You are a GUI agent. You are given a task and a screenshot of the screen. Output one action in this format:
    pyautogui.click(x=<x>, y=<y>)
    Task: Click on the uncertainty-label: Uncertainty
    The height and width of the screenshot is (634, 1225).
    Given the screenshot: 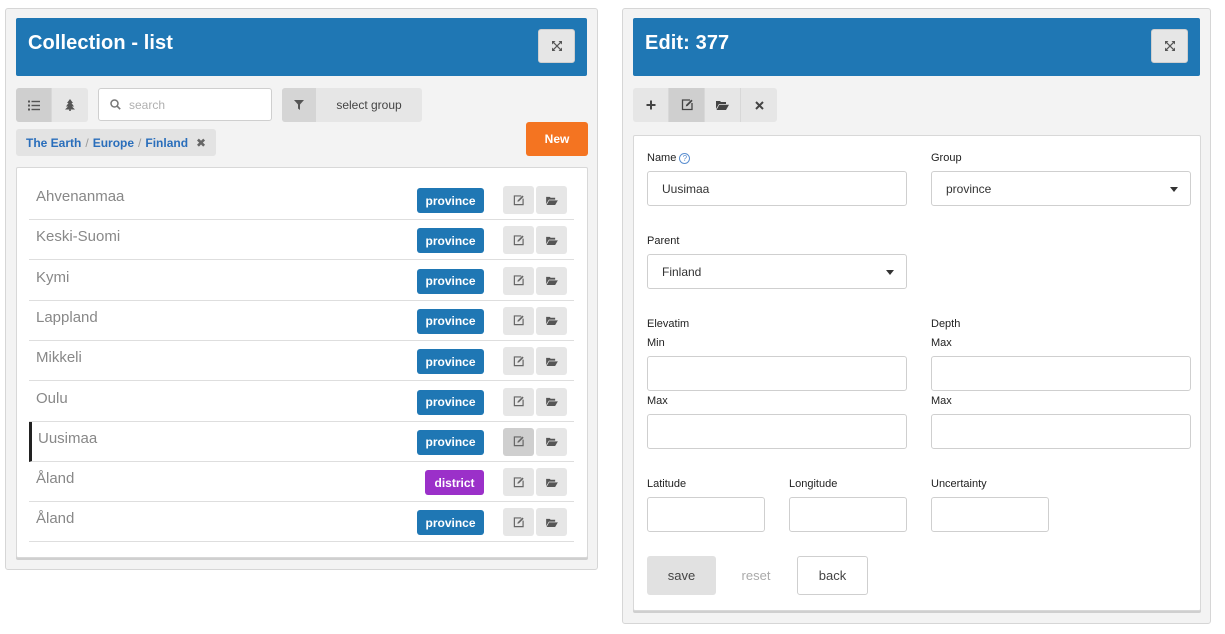 What is the action you would take?
    pyautogui.click(x=959, y=484)
    